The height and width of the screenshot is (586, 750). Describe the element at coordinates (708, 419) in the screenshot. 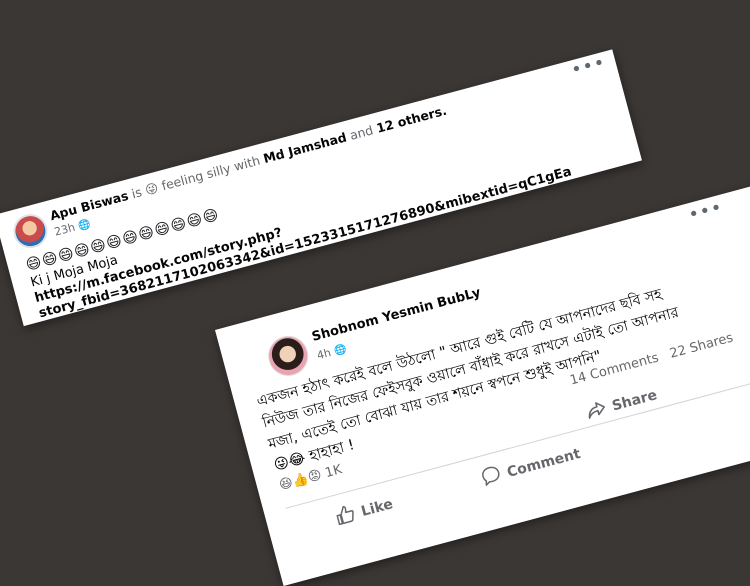

I see `action-spacer` at that location.